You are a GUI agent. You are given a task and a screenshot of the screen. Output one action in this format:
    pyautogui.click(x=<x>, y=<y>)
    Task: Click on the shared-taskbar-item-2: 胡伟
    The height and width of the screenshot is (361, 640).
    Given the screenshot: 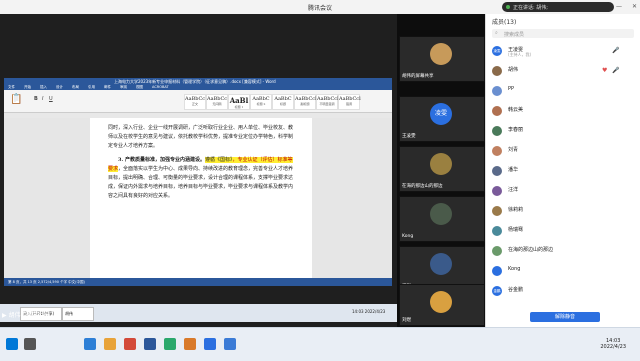 What is the action you would take?
    pyautogui.click(x=78, y=314)
    